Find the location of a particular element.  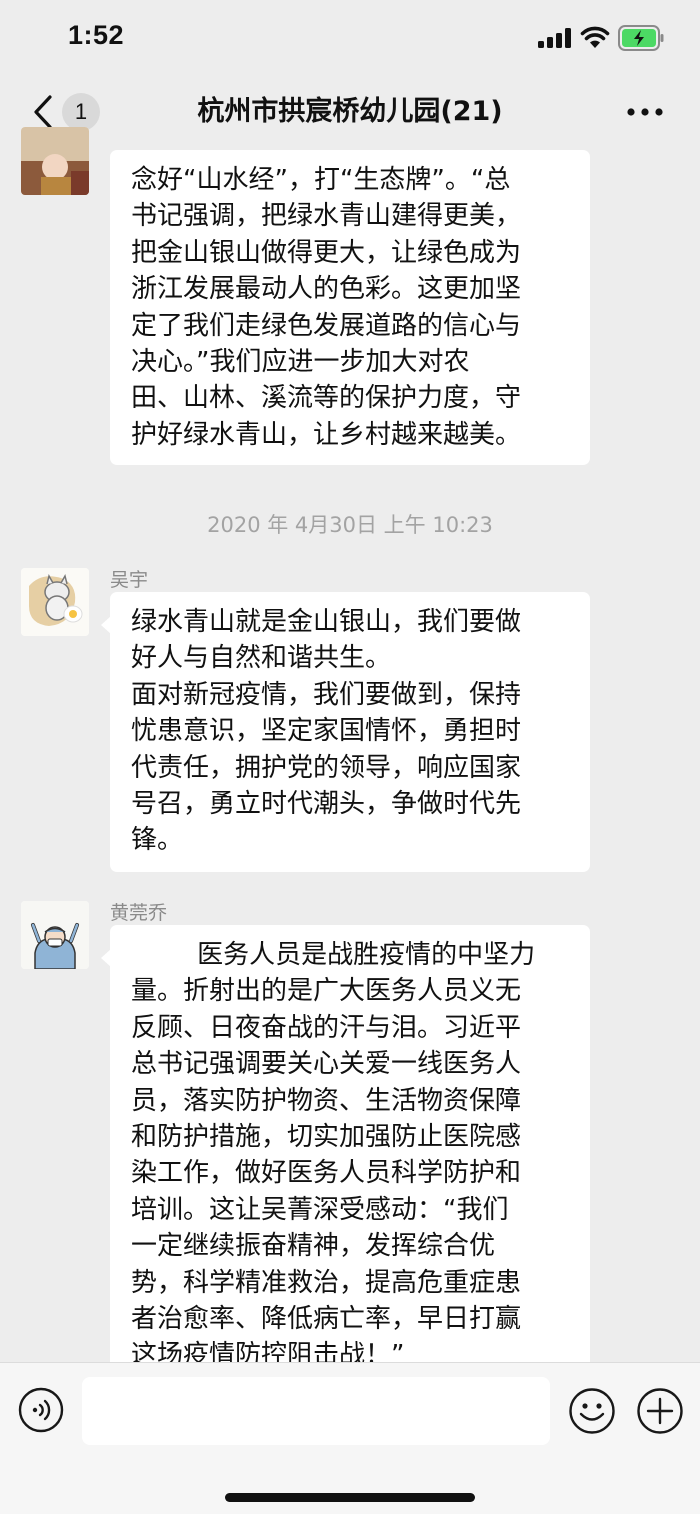

chat-title: 杭州市拱宸桥幼儿园(21) is located at coordinates (350, 111).